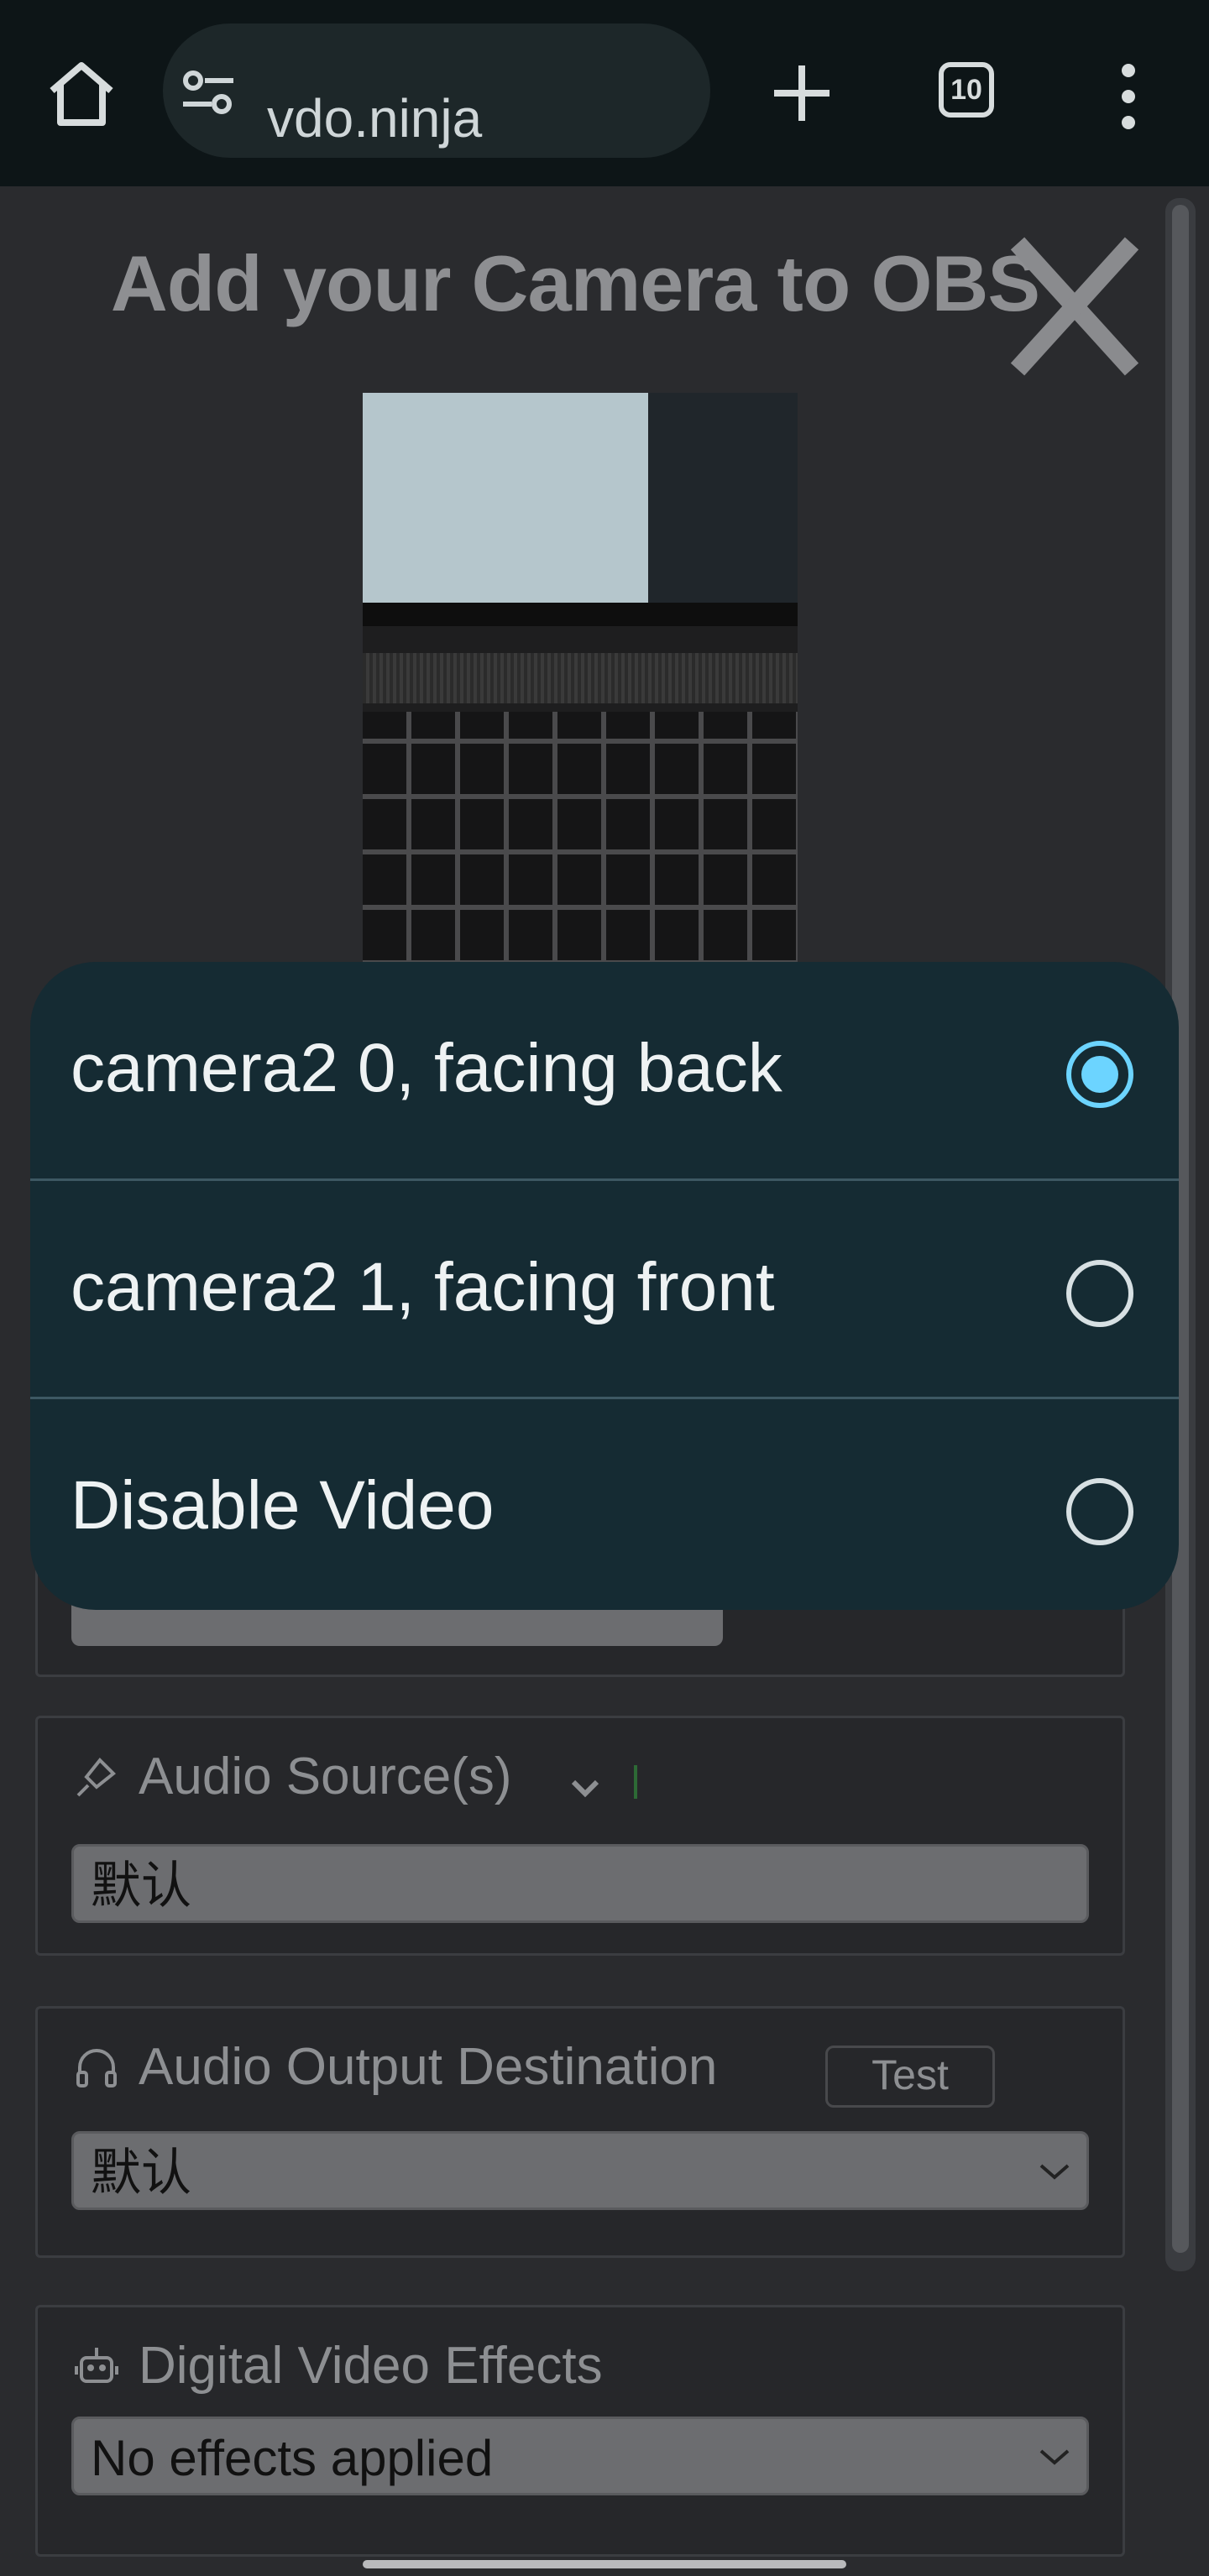  Describe the element at coordinates (283, 1505) in the screenshot. I see `option-label: Disable Video` at that location.